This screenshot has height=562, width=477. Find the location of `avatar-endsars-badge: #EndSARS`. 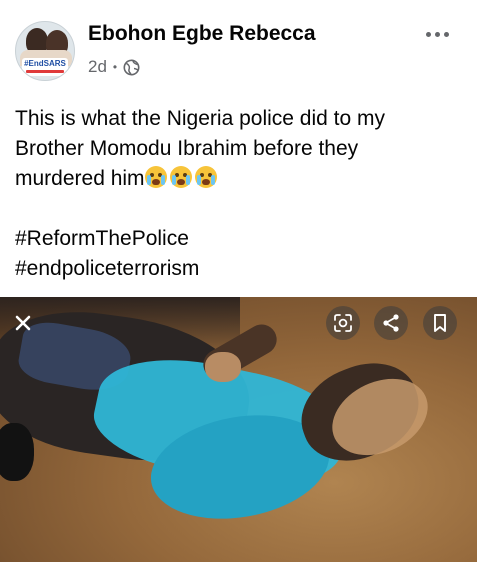

avatar-endsars-badge: #EndSARS is located at coordinates (45, 67).